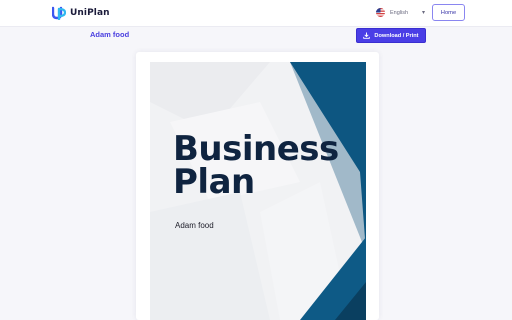 This screenshot has height=320, width=512. I want to click on download-print-button: Download / Print, so click(391, 35).